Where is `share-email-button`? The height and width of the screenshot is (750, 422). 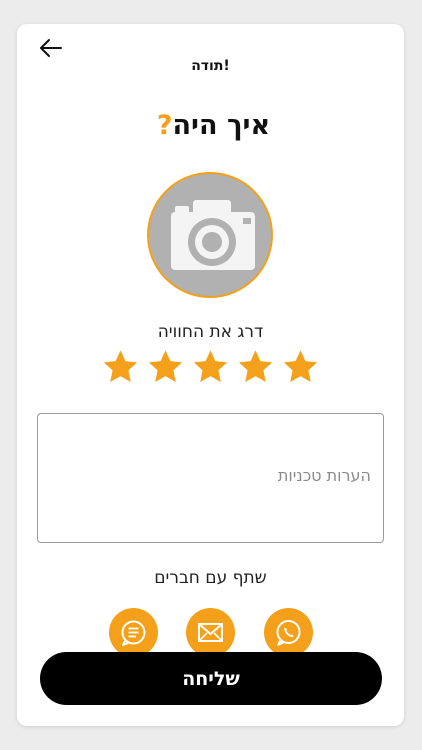 share-email-button is located at coordinates (210, 632).